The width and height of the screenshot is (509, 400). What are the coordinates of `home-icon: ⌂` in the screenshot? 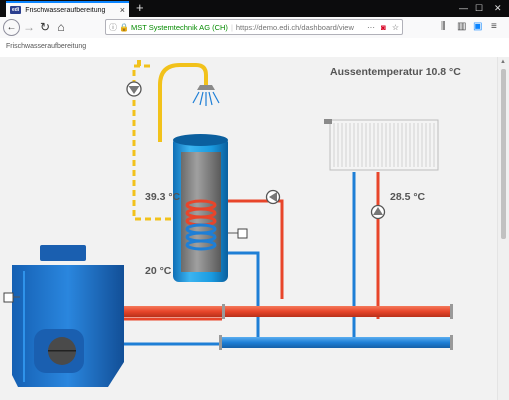 It's located at (61, 27).